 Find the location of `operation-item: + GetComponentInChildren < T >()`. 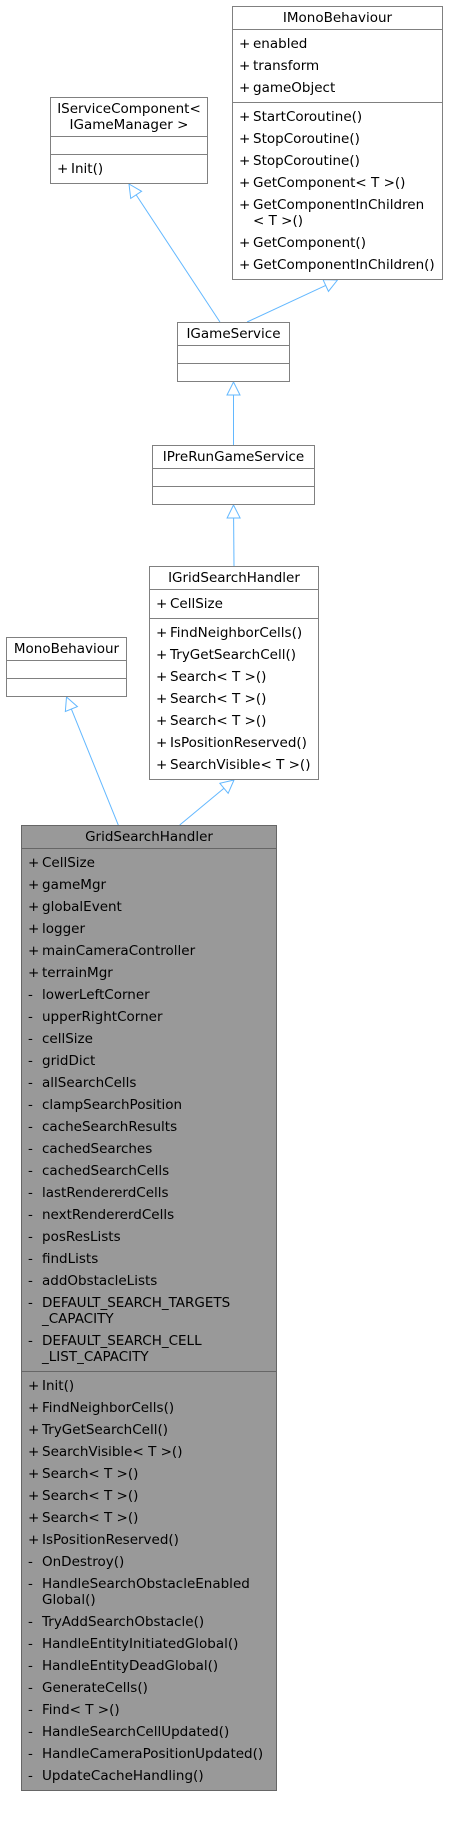

operation-item: + GetComponentInChildren < T >() is located at coordinates (337, 213).